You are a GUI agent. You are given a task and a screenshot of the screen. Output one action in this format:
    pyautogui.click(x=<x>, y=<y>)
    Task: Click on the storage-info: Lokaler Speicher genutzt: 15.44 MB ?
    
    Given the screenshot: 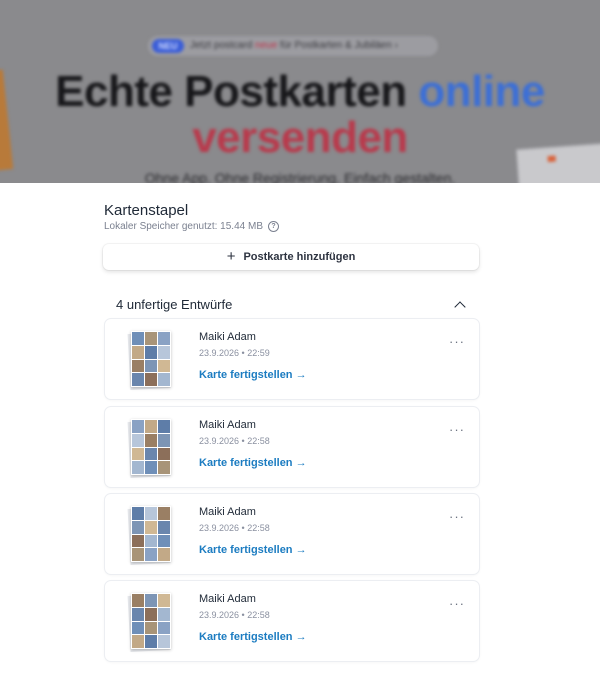 What is the action you would take?
    pyautogui.click(x=191, y=226)
    